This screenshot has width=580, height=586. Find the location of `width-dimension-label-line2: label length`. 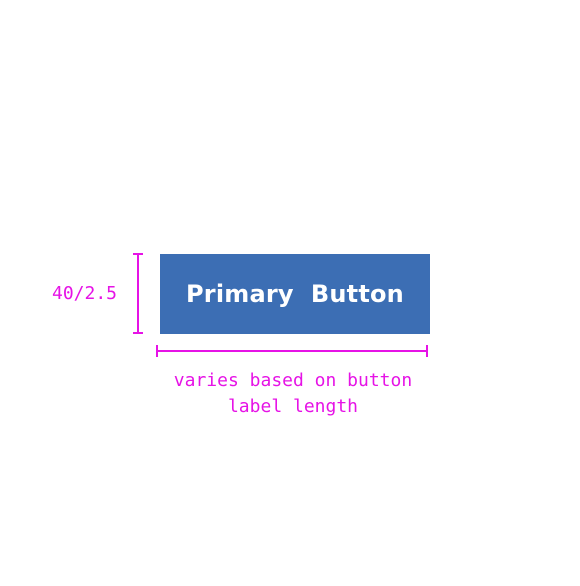

width-dimension-label-line2: label length is located at coordinates (293, 406).